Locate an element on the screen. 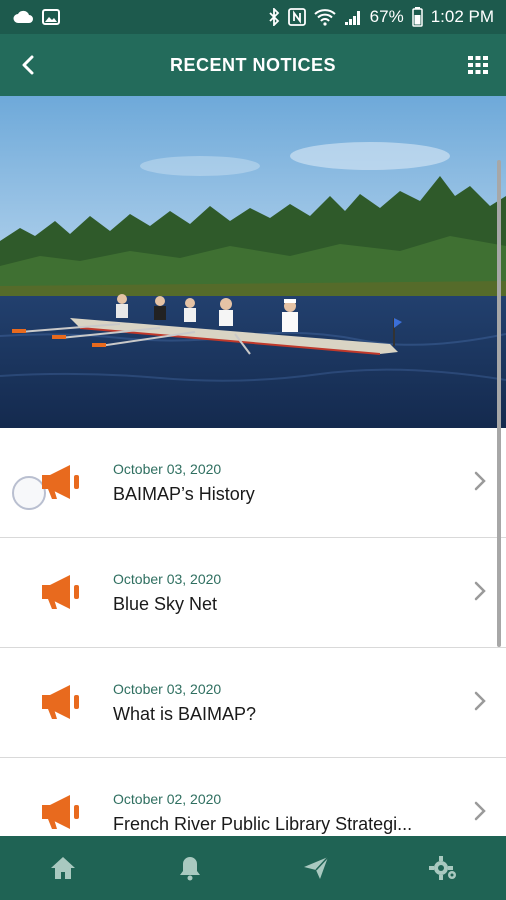 This screenshot has width=506, height=900. app-bar: RECENT NOTICES is located at coordinates (253, 65).